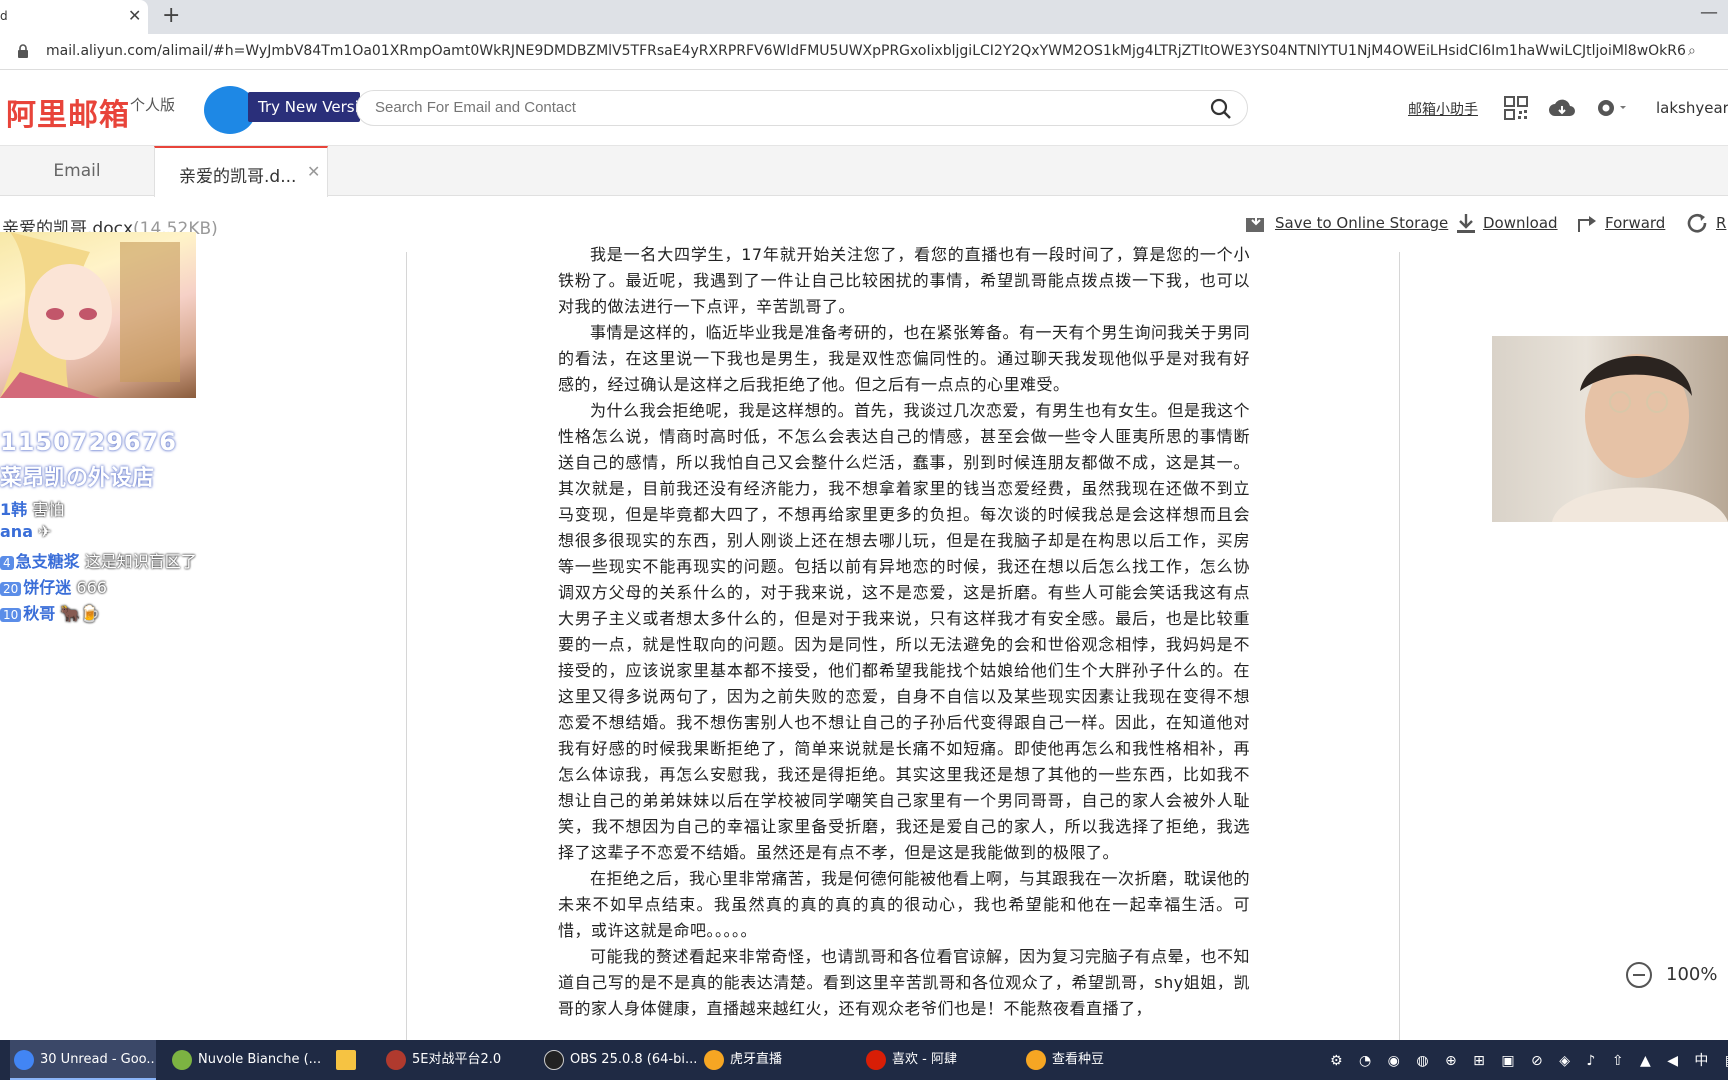 This screenshot has height=1080, width=1728. I want to click on browser-tab, so click(74, 17).